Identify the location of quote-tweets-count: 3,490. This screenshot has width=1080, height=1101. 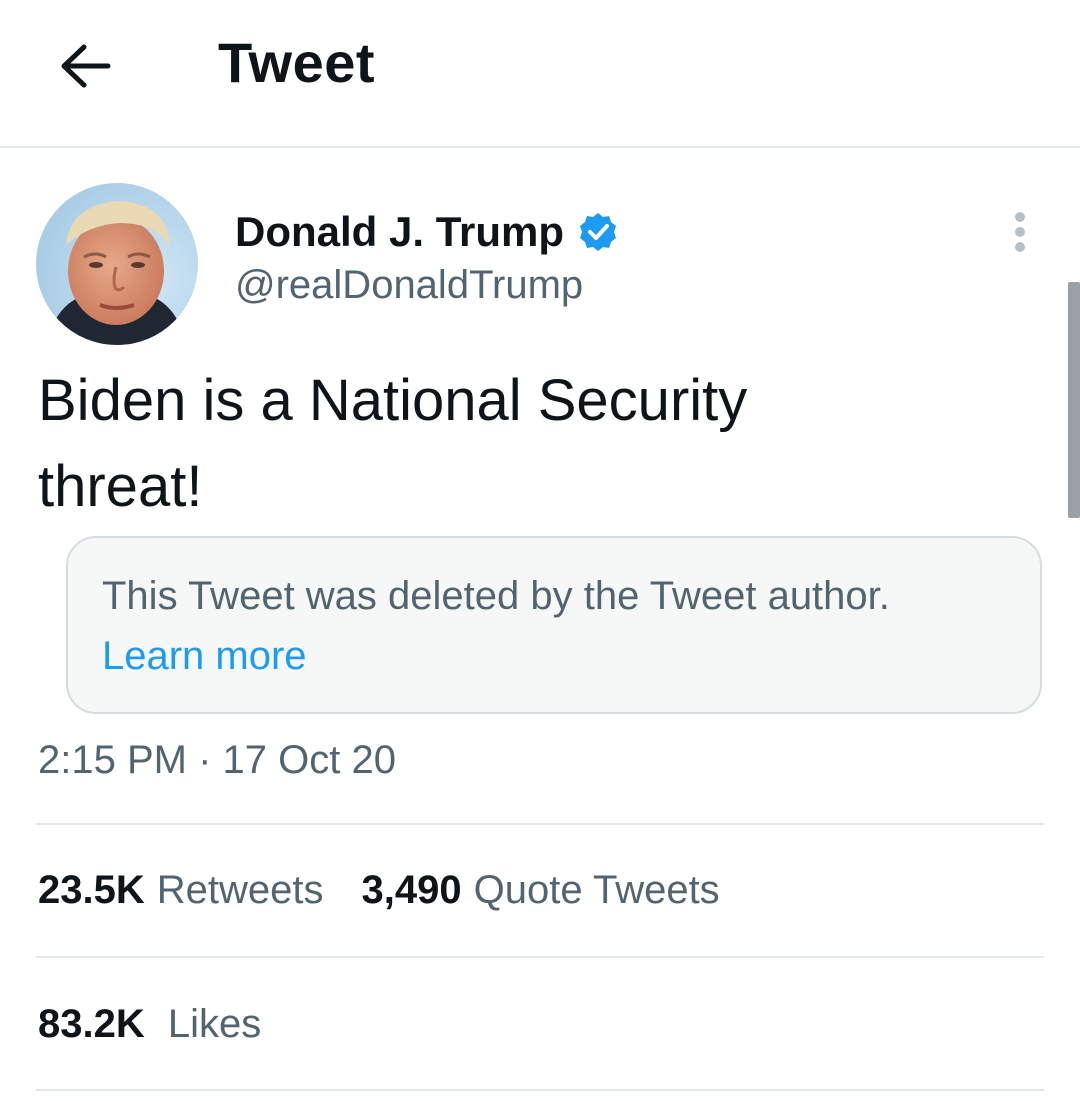
(411, 890).